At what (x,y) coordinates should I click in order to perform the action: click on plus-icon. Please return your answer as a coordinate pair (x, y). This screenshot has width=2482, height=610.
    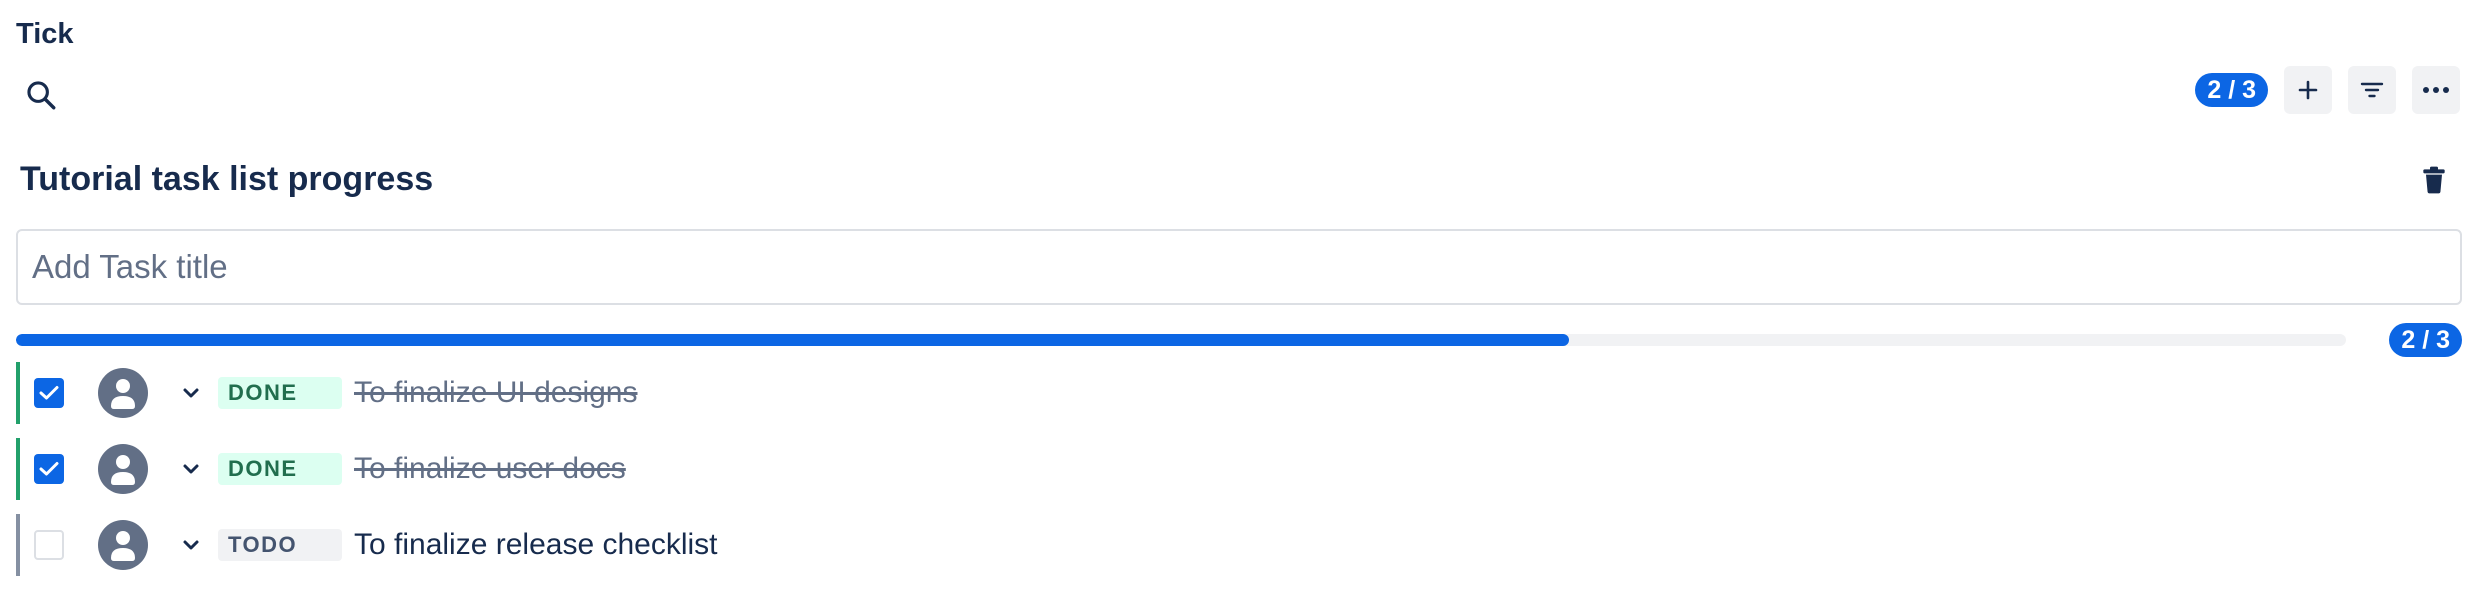
    Looking at the image, I should click on (2308, 90).